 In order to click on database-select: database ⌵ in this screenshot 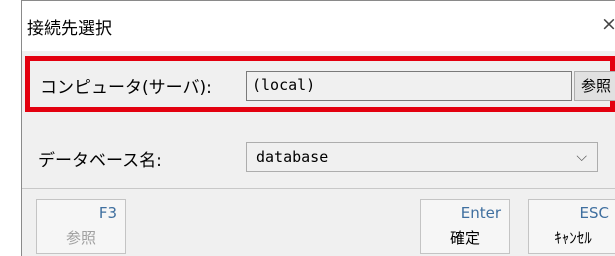, I will do `click(422, 157)`.